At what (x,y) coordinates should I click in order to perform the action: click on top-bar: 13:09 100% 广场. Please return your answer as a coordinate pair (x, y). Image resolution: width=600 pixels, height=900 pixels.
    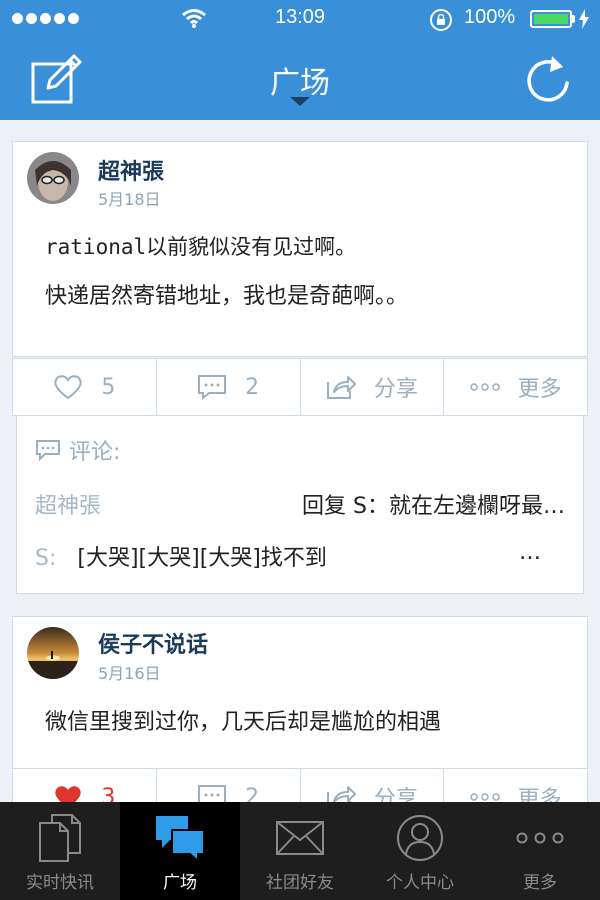
    Looking at the image, I should click on (300, 60).